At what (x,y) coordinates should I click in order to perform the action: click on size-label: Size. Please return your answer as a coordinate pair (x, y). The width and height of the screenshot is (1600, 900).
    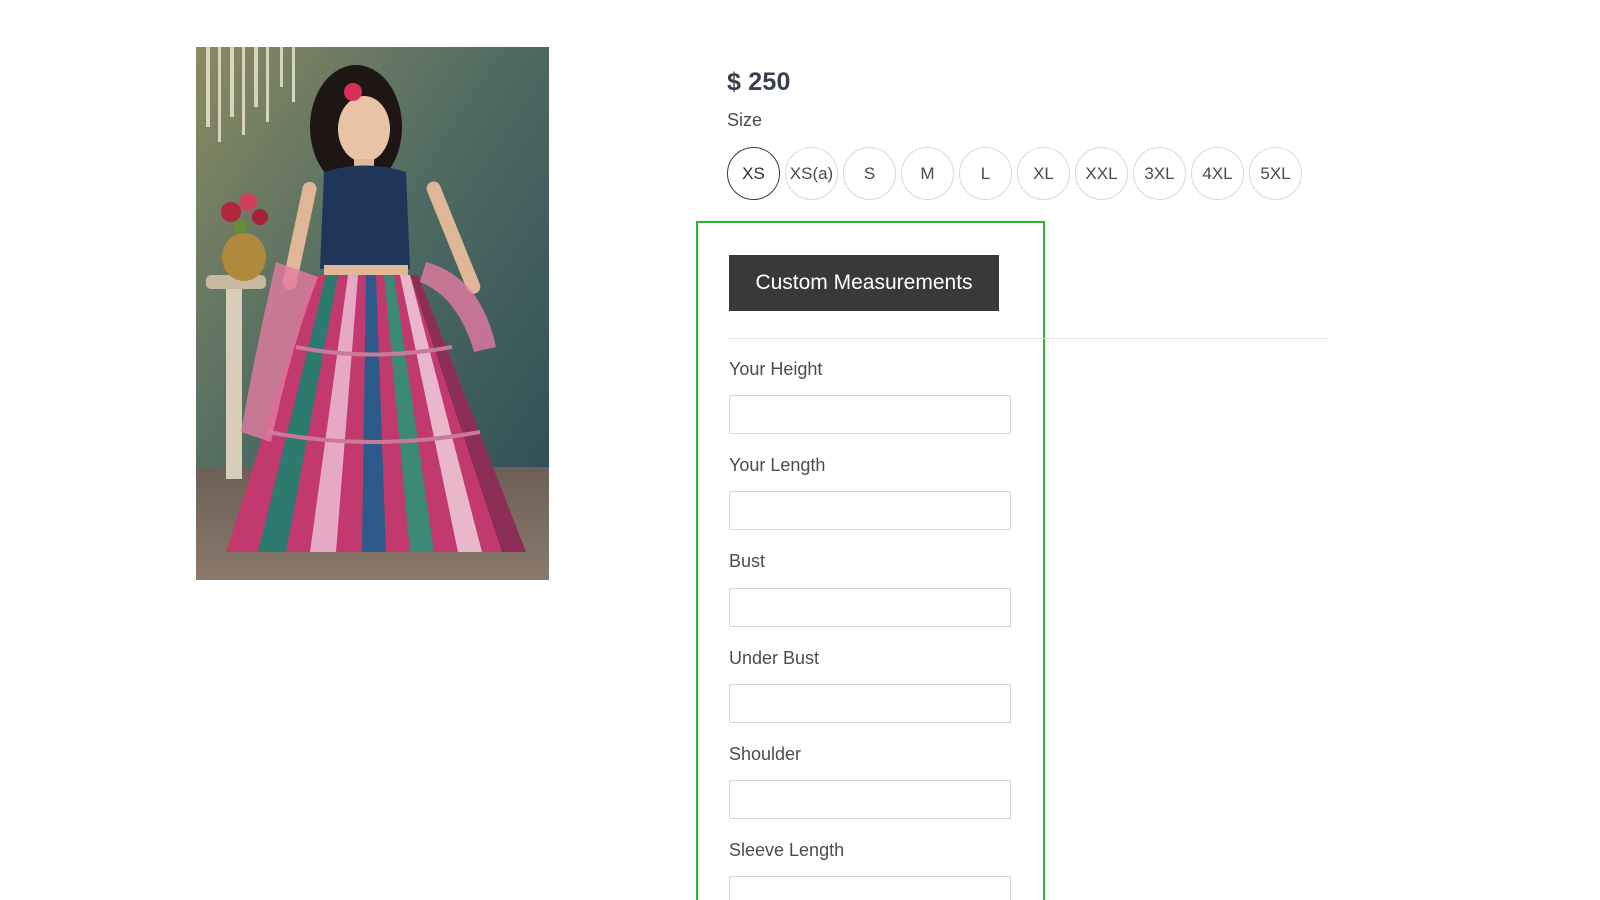
    Looking at the image, I should click on (745, 120).